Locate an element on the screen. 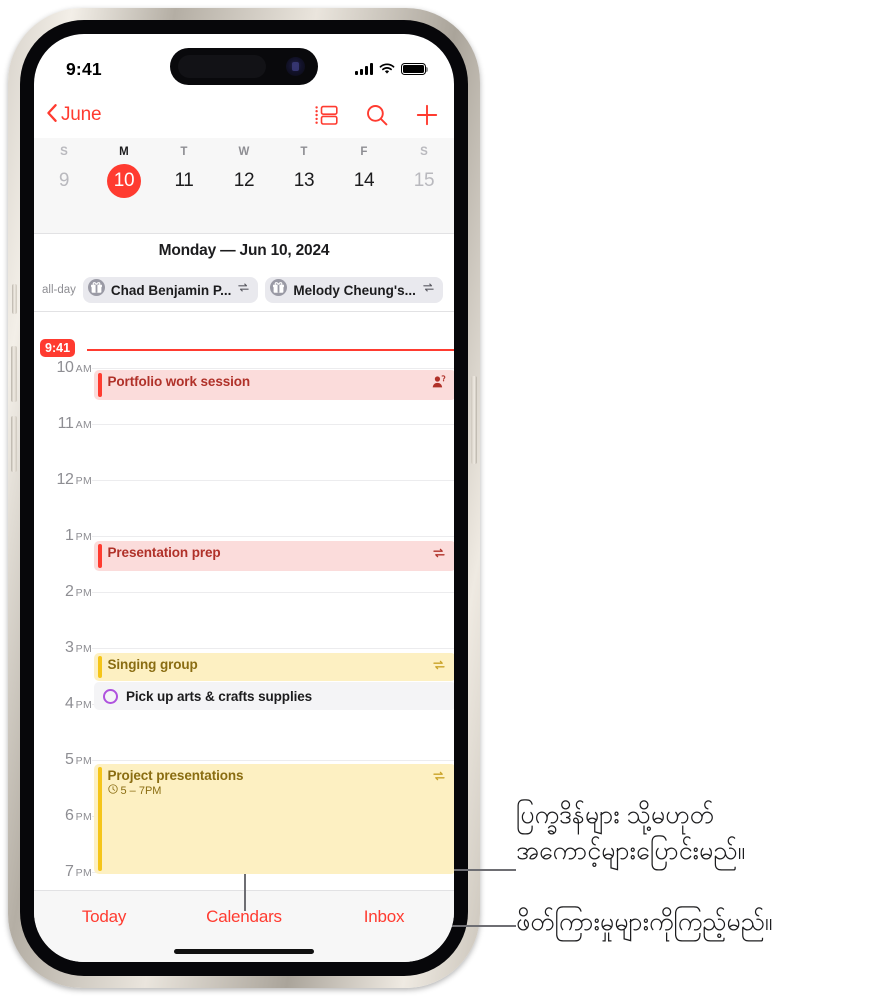 The image size is (872, 1008). reminder-pick-up-arts-crafts: Pick up arts & crafts supplies is located at coordinates (274, 696).